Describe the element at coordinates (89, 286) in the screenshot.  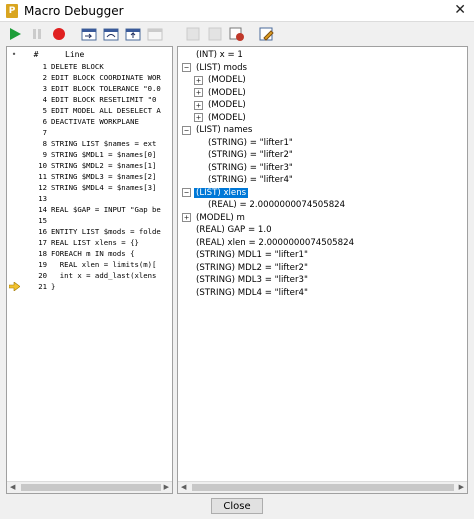
I see `code-line: 21}` at that location.